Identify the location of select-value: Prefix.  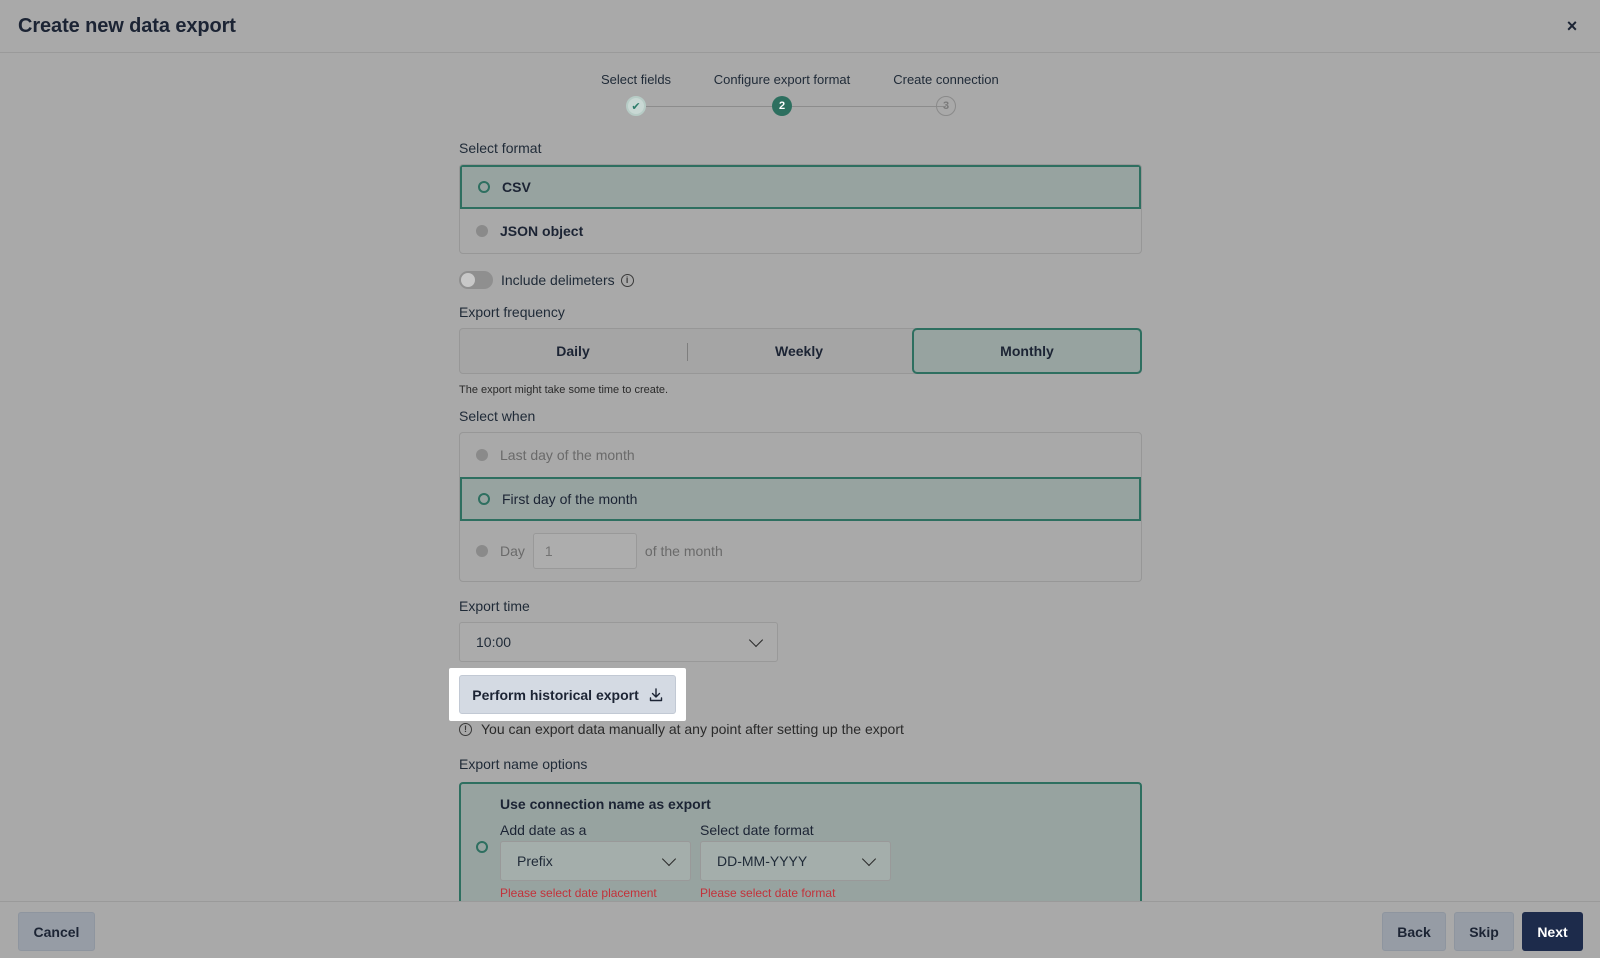
(535, 861).